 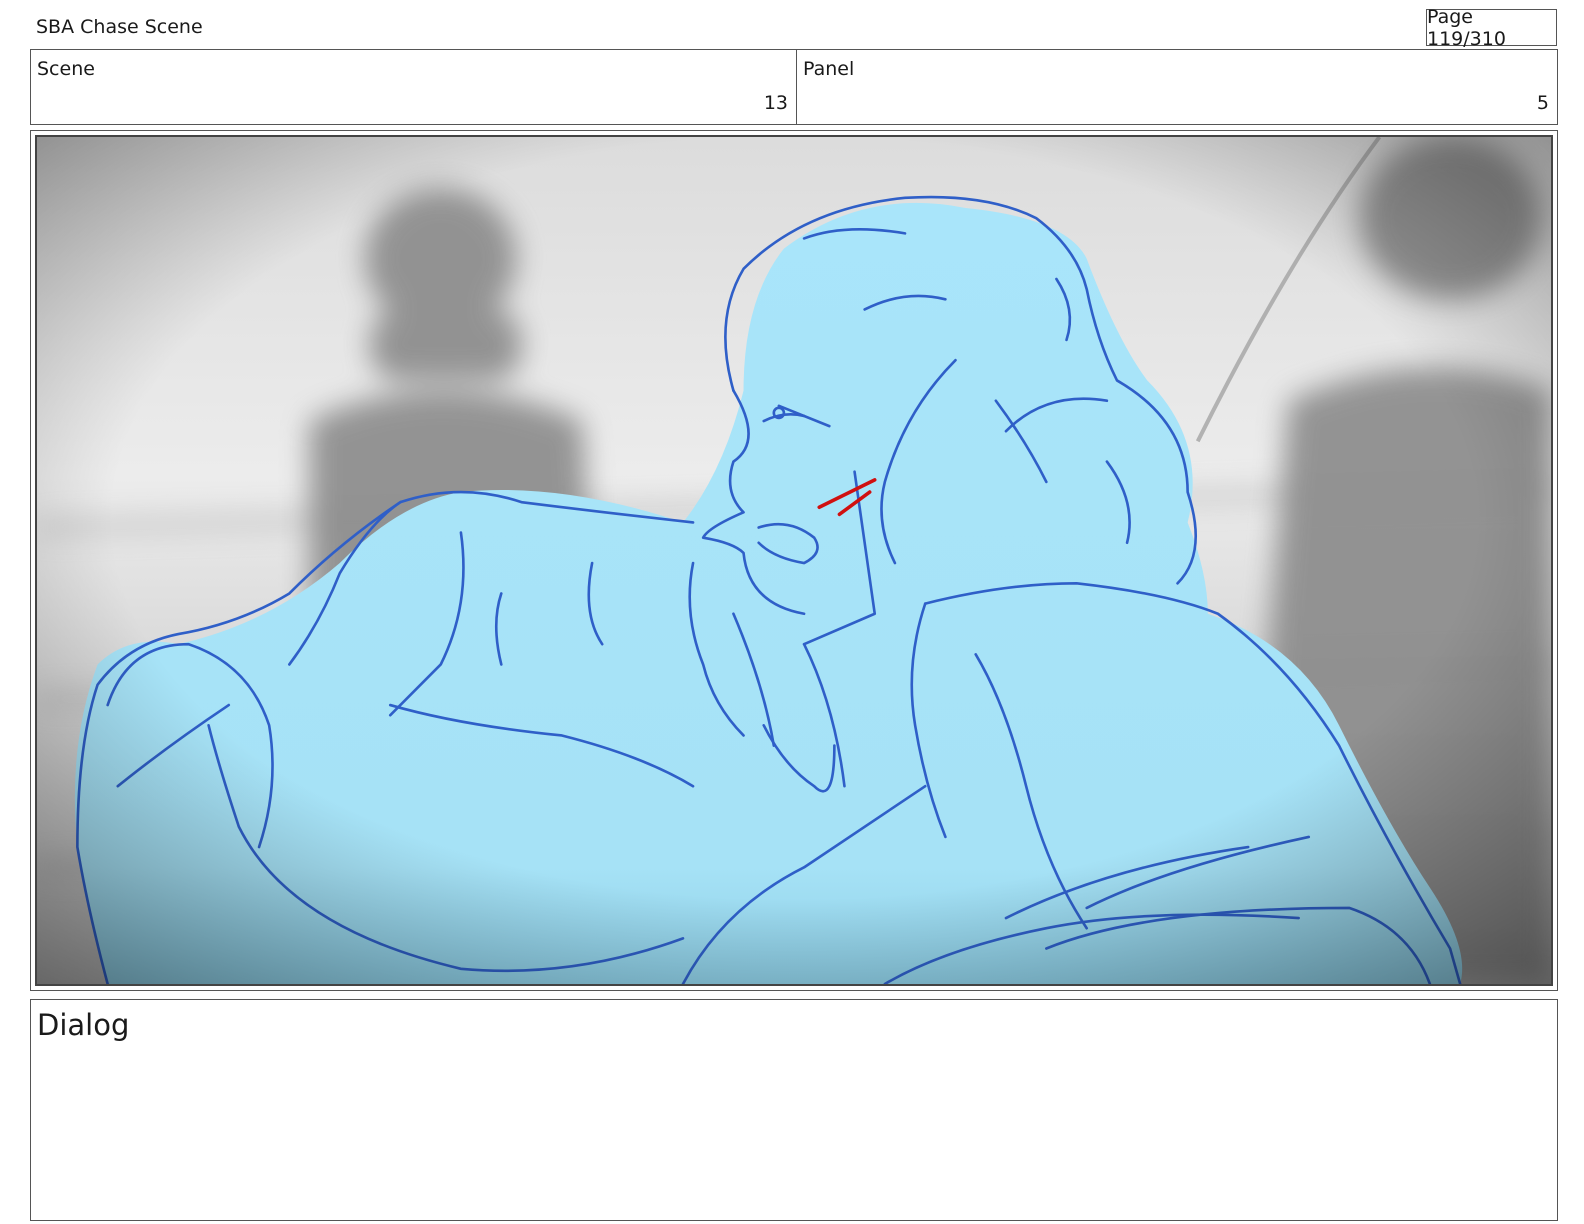 What do you see at coordinates (1177, 87) in the screenshot?
I see `panel-cell: Panel 5` at bounding box center [1177, 87].